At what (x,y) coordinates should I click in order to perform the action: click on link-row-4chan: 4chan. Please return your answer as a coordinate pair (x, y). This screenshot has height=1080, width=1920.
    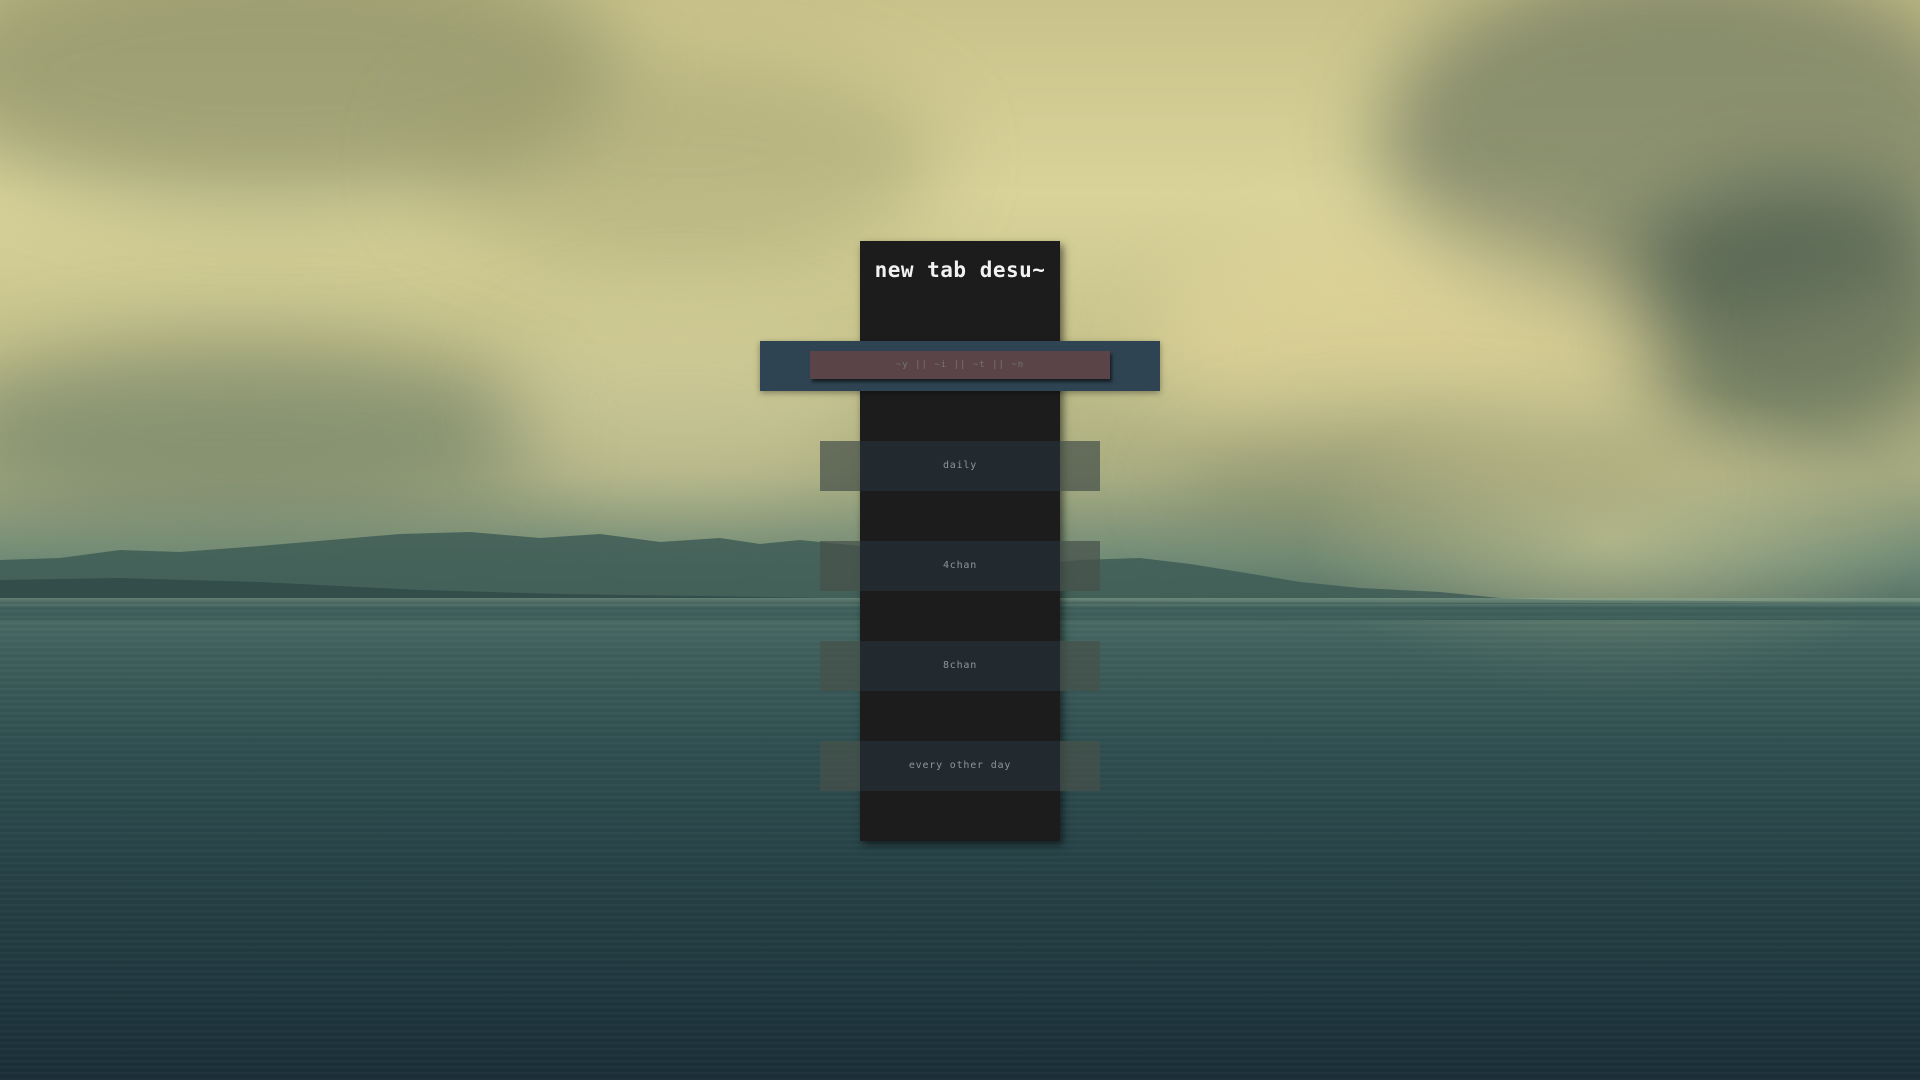
    Looking at the image, I should click on (960, 566).